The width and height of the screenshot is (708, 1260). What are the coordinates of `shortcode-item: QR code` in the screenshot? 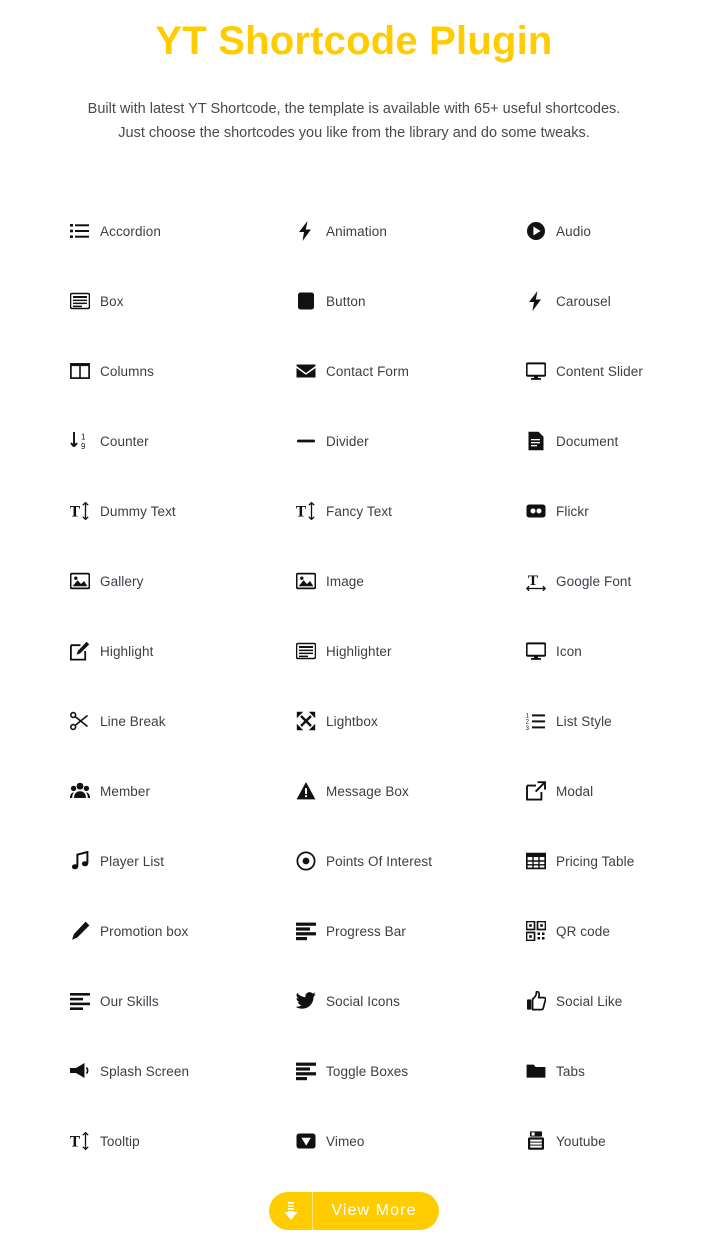 It's located at (617, 931).